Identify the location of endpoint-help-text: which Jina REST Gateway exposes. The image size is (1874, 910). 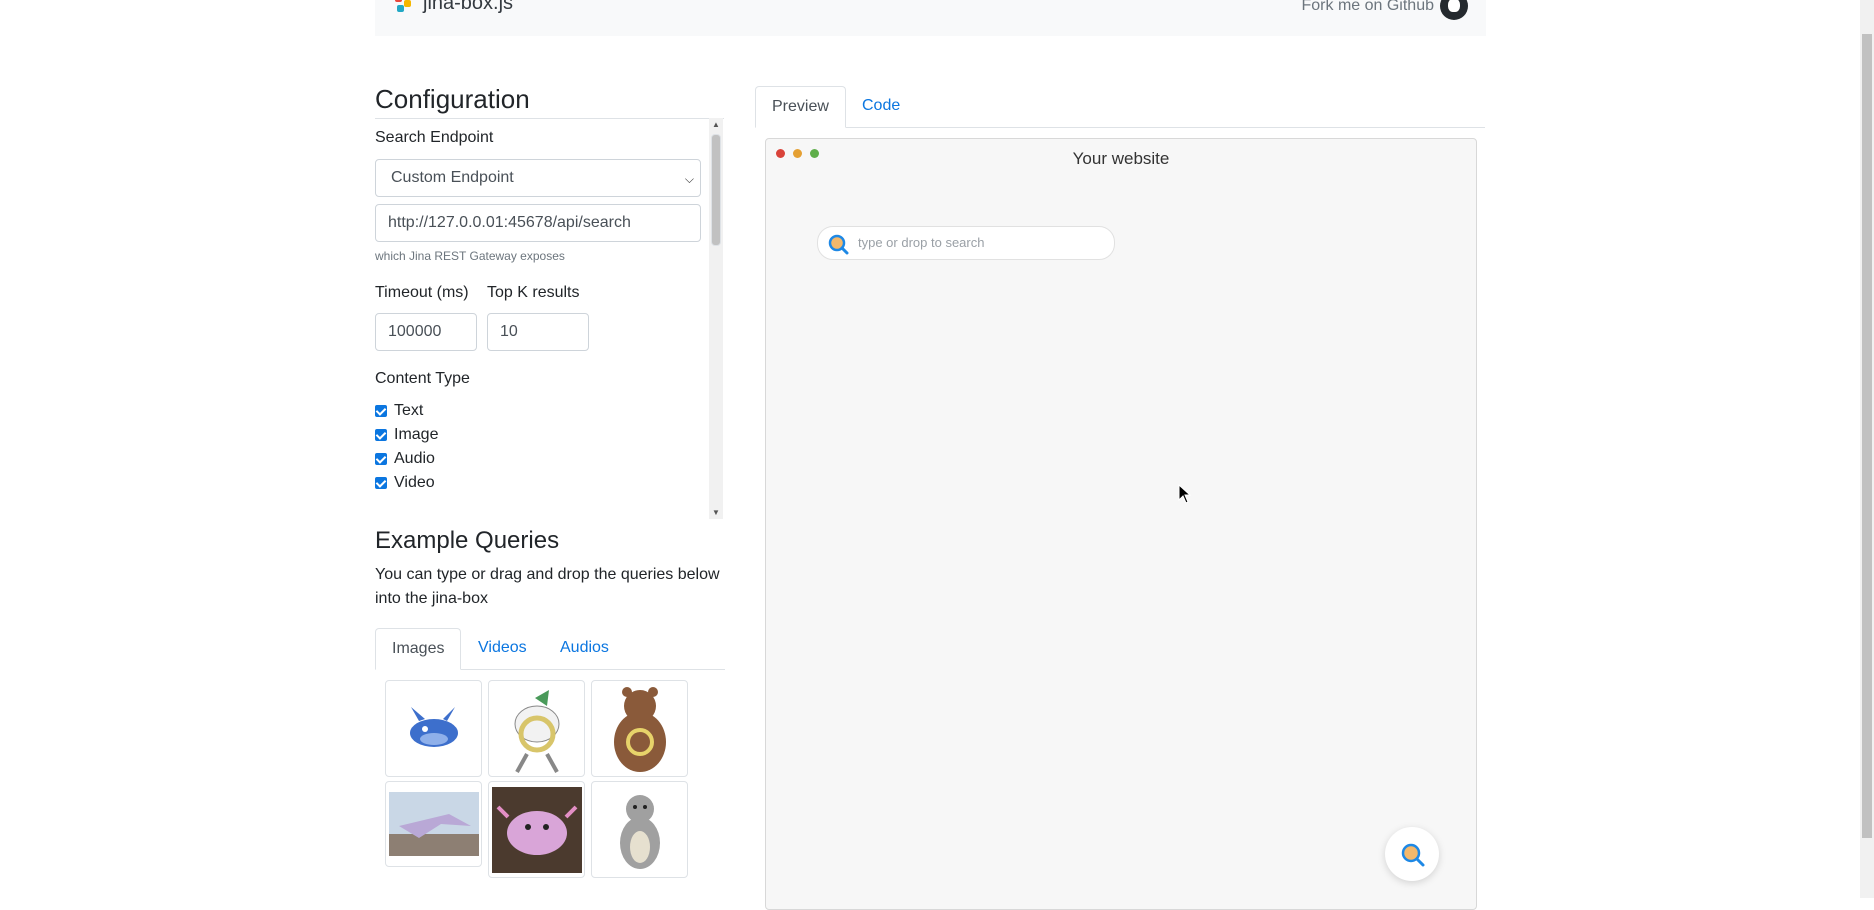
(470, 256).